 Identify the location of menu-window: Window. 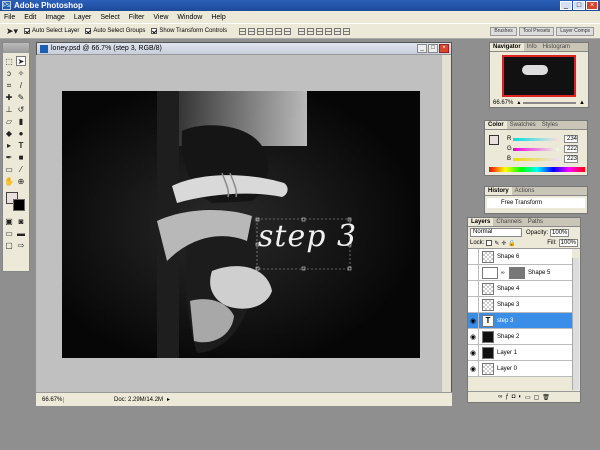
(189, 17).